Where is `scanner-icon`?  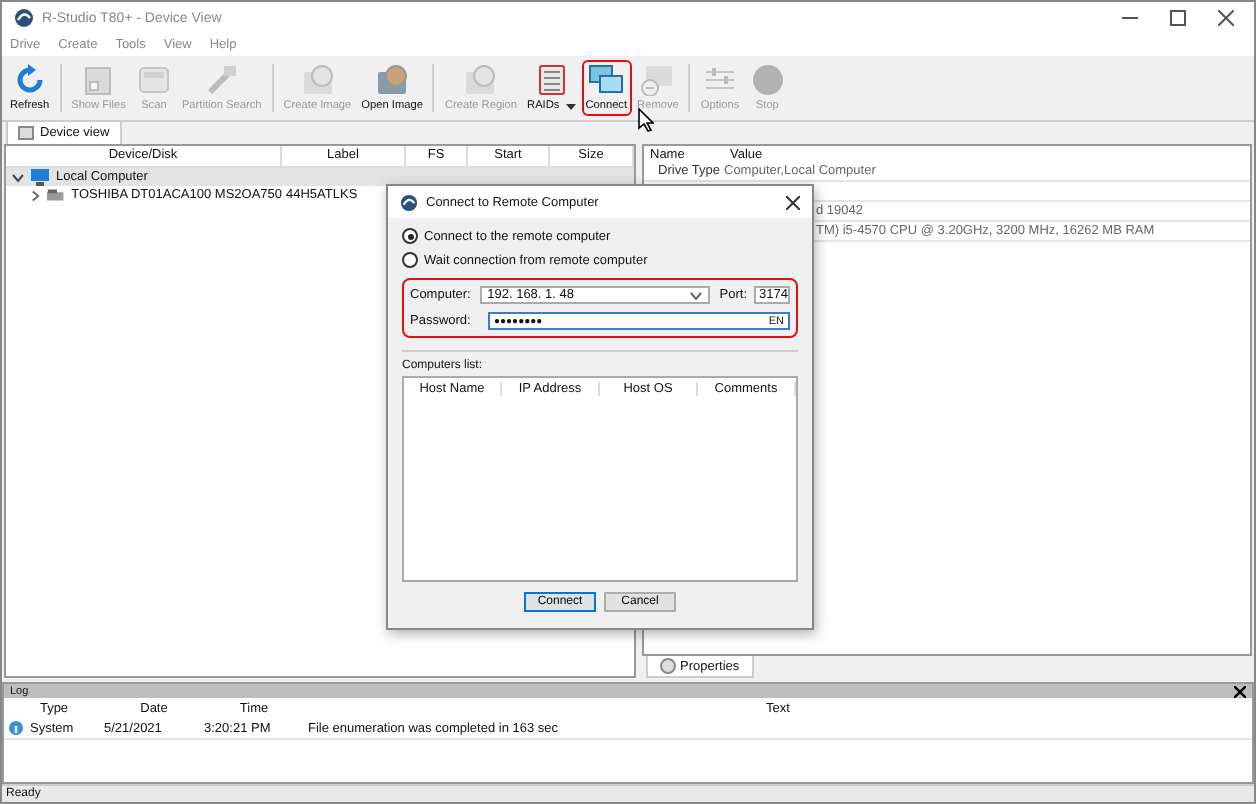
scanner-icon is located at coordinates (153, 80).